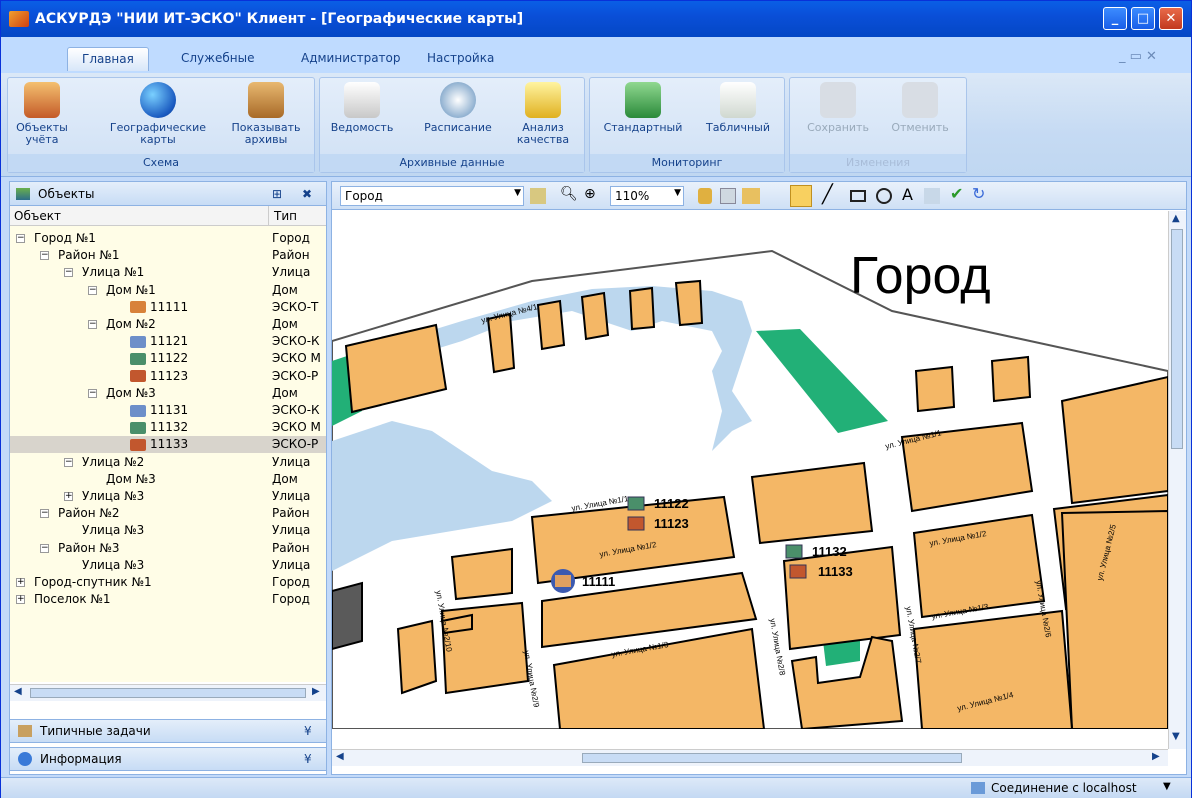  I want to click on geo-maps-button: Географические карты, so click(158, 113).